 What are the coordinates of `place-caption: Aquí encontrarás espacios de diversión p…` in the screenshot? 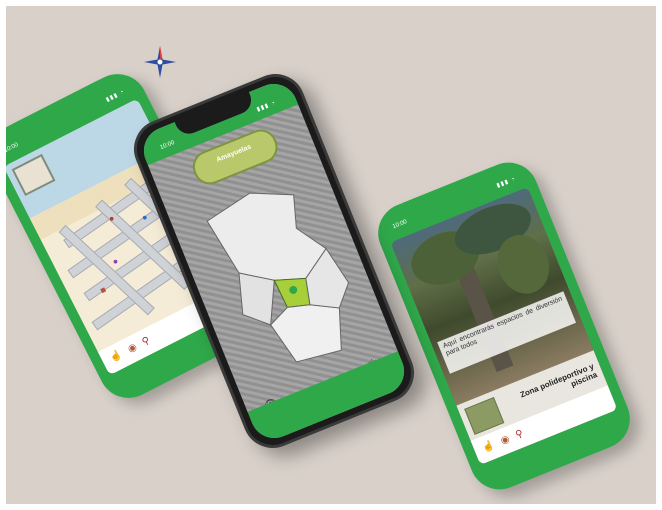 It's located at (503, 326).